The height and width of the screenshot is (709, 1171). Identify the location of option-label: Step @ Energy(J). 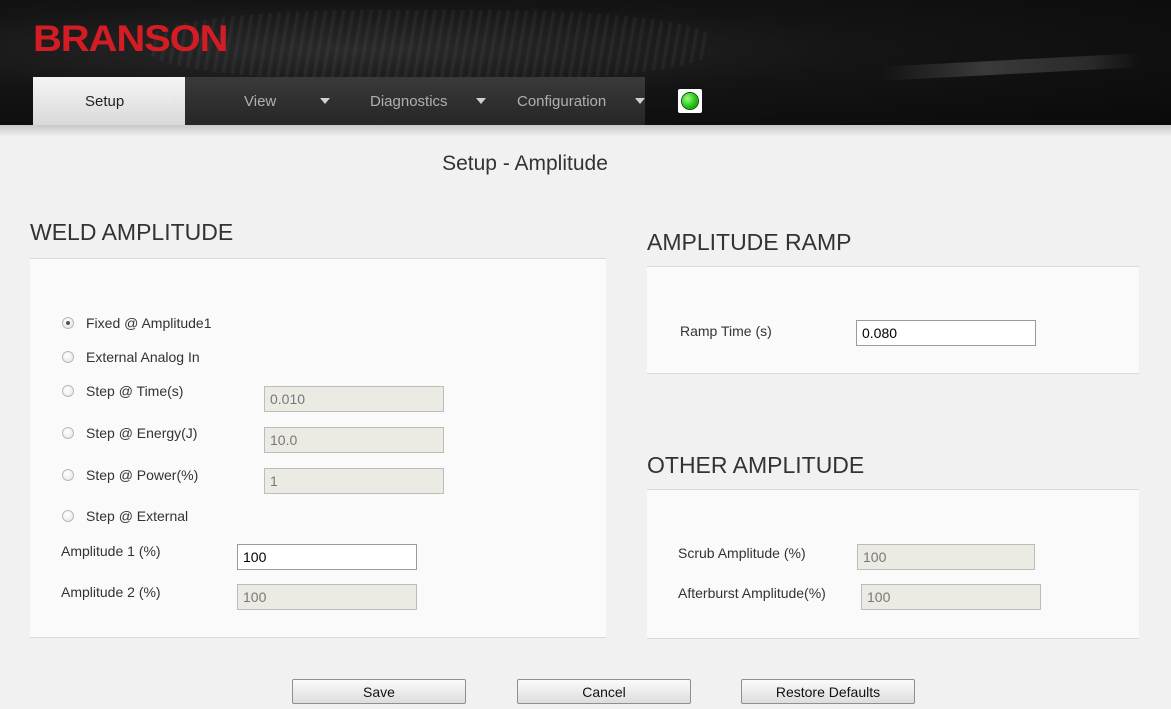
(142, 433).